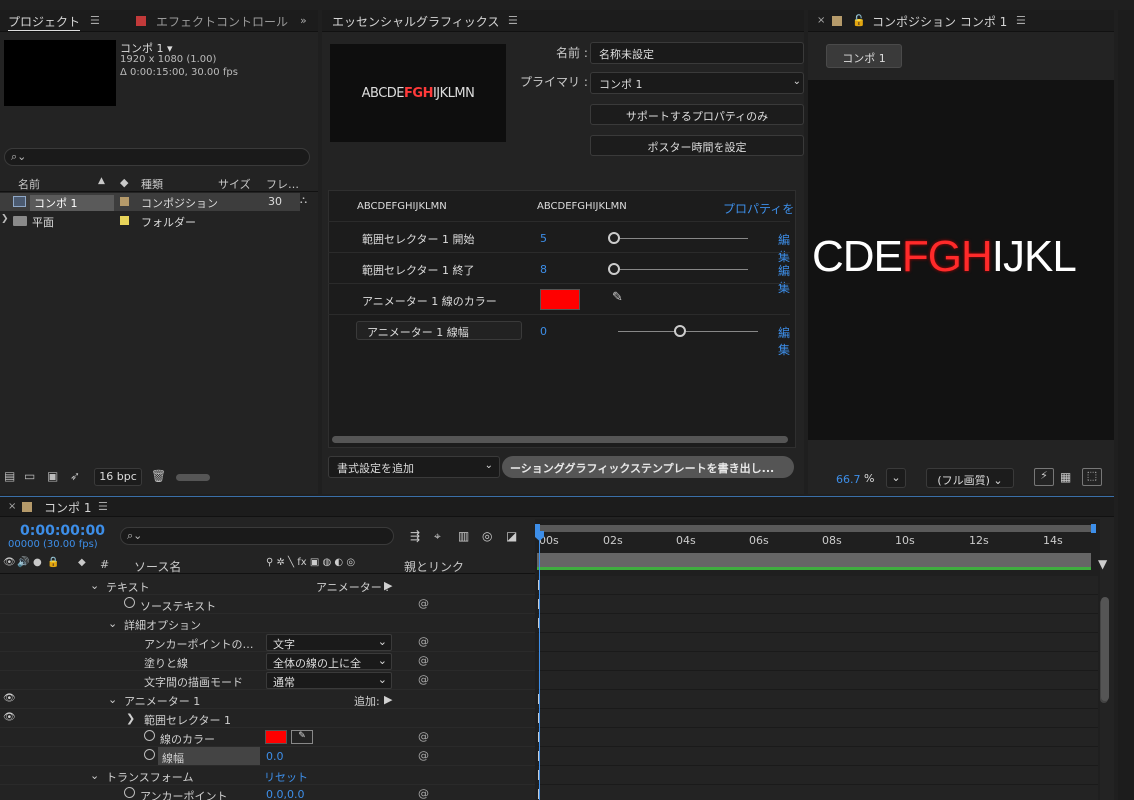  Describe the element at coordinates (267, 718) in the screenshot. I see `timeline-row-range-selector: 👁 ❯ 範囲セレクター 1` at that location.